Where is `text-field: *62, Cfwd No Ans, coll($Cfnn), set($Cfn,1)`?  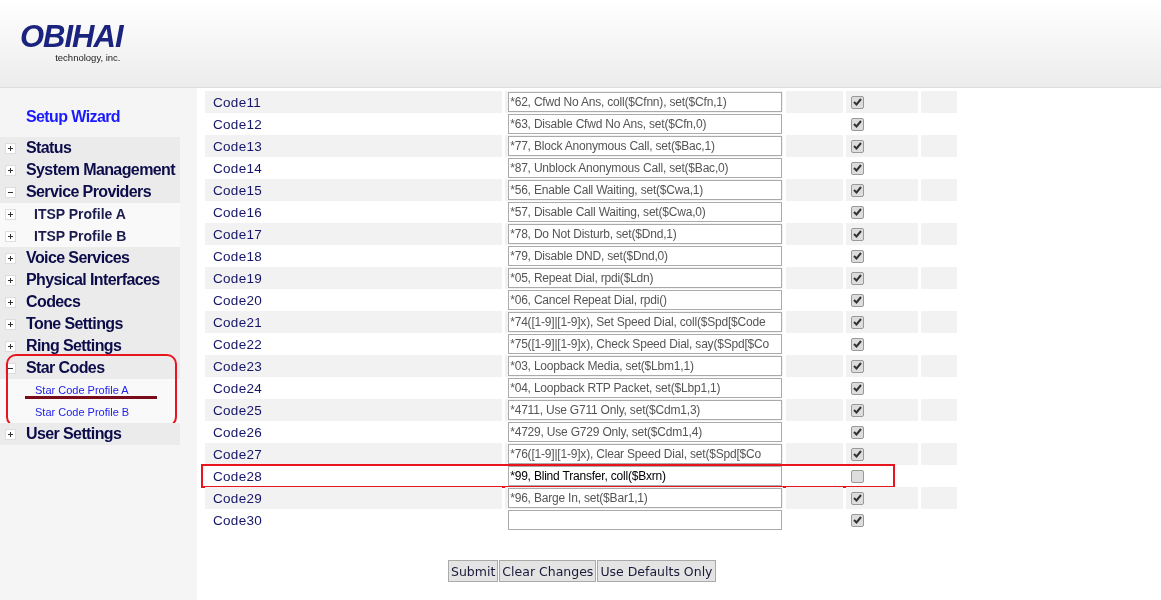 text-field: *62, Cfwd No Ans, coll($Cfnn), set($Cfn,1) is located at coordinates (645, 102).